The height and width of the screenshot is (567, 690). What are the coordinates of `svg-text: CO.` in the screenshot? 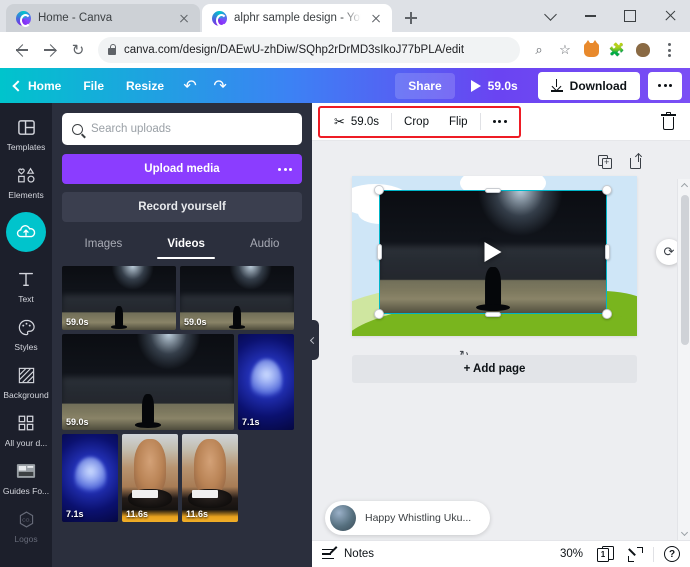 It's located at (26, 520).